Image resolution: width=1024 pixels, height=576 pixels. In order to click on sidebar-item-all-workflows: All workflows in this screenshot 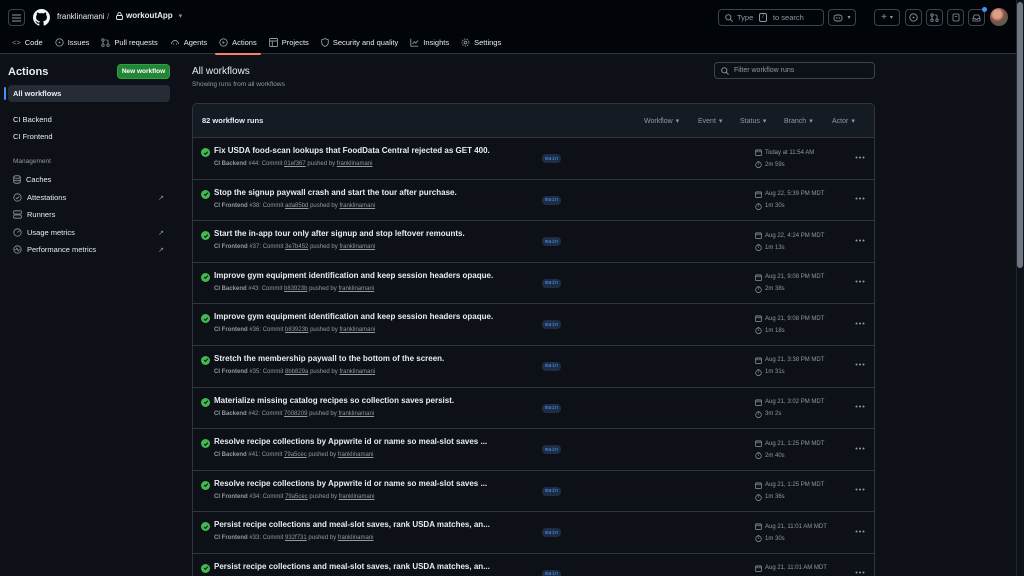, I will do `click(87, 93)`.